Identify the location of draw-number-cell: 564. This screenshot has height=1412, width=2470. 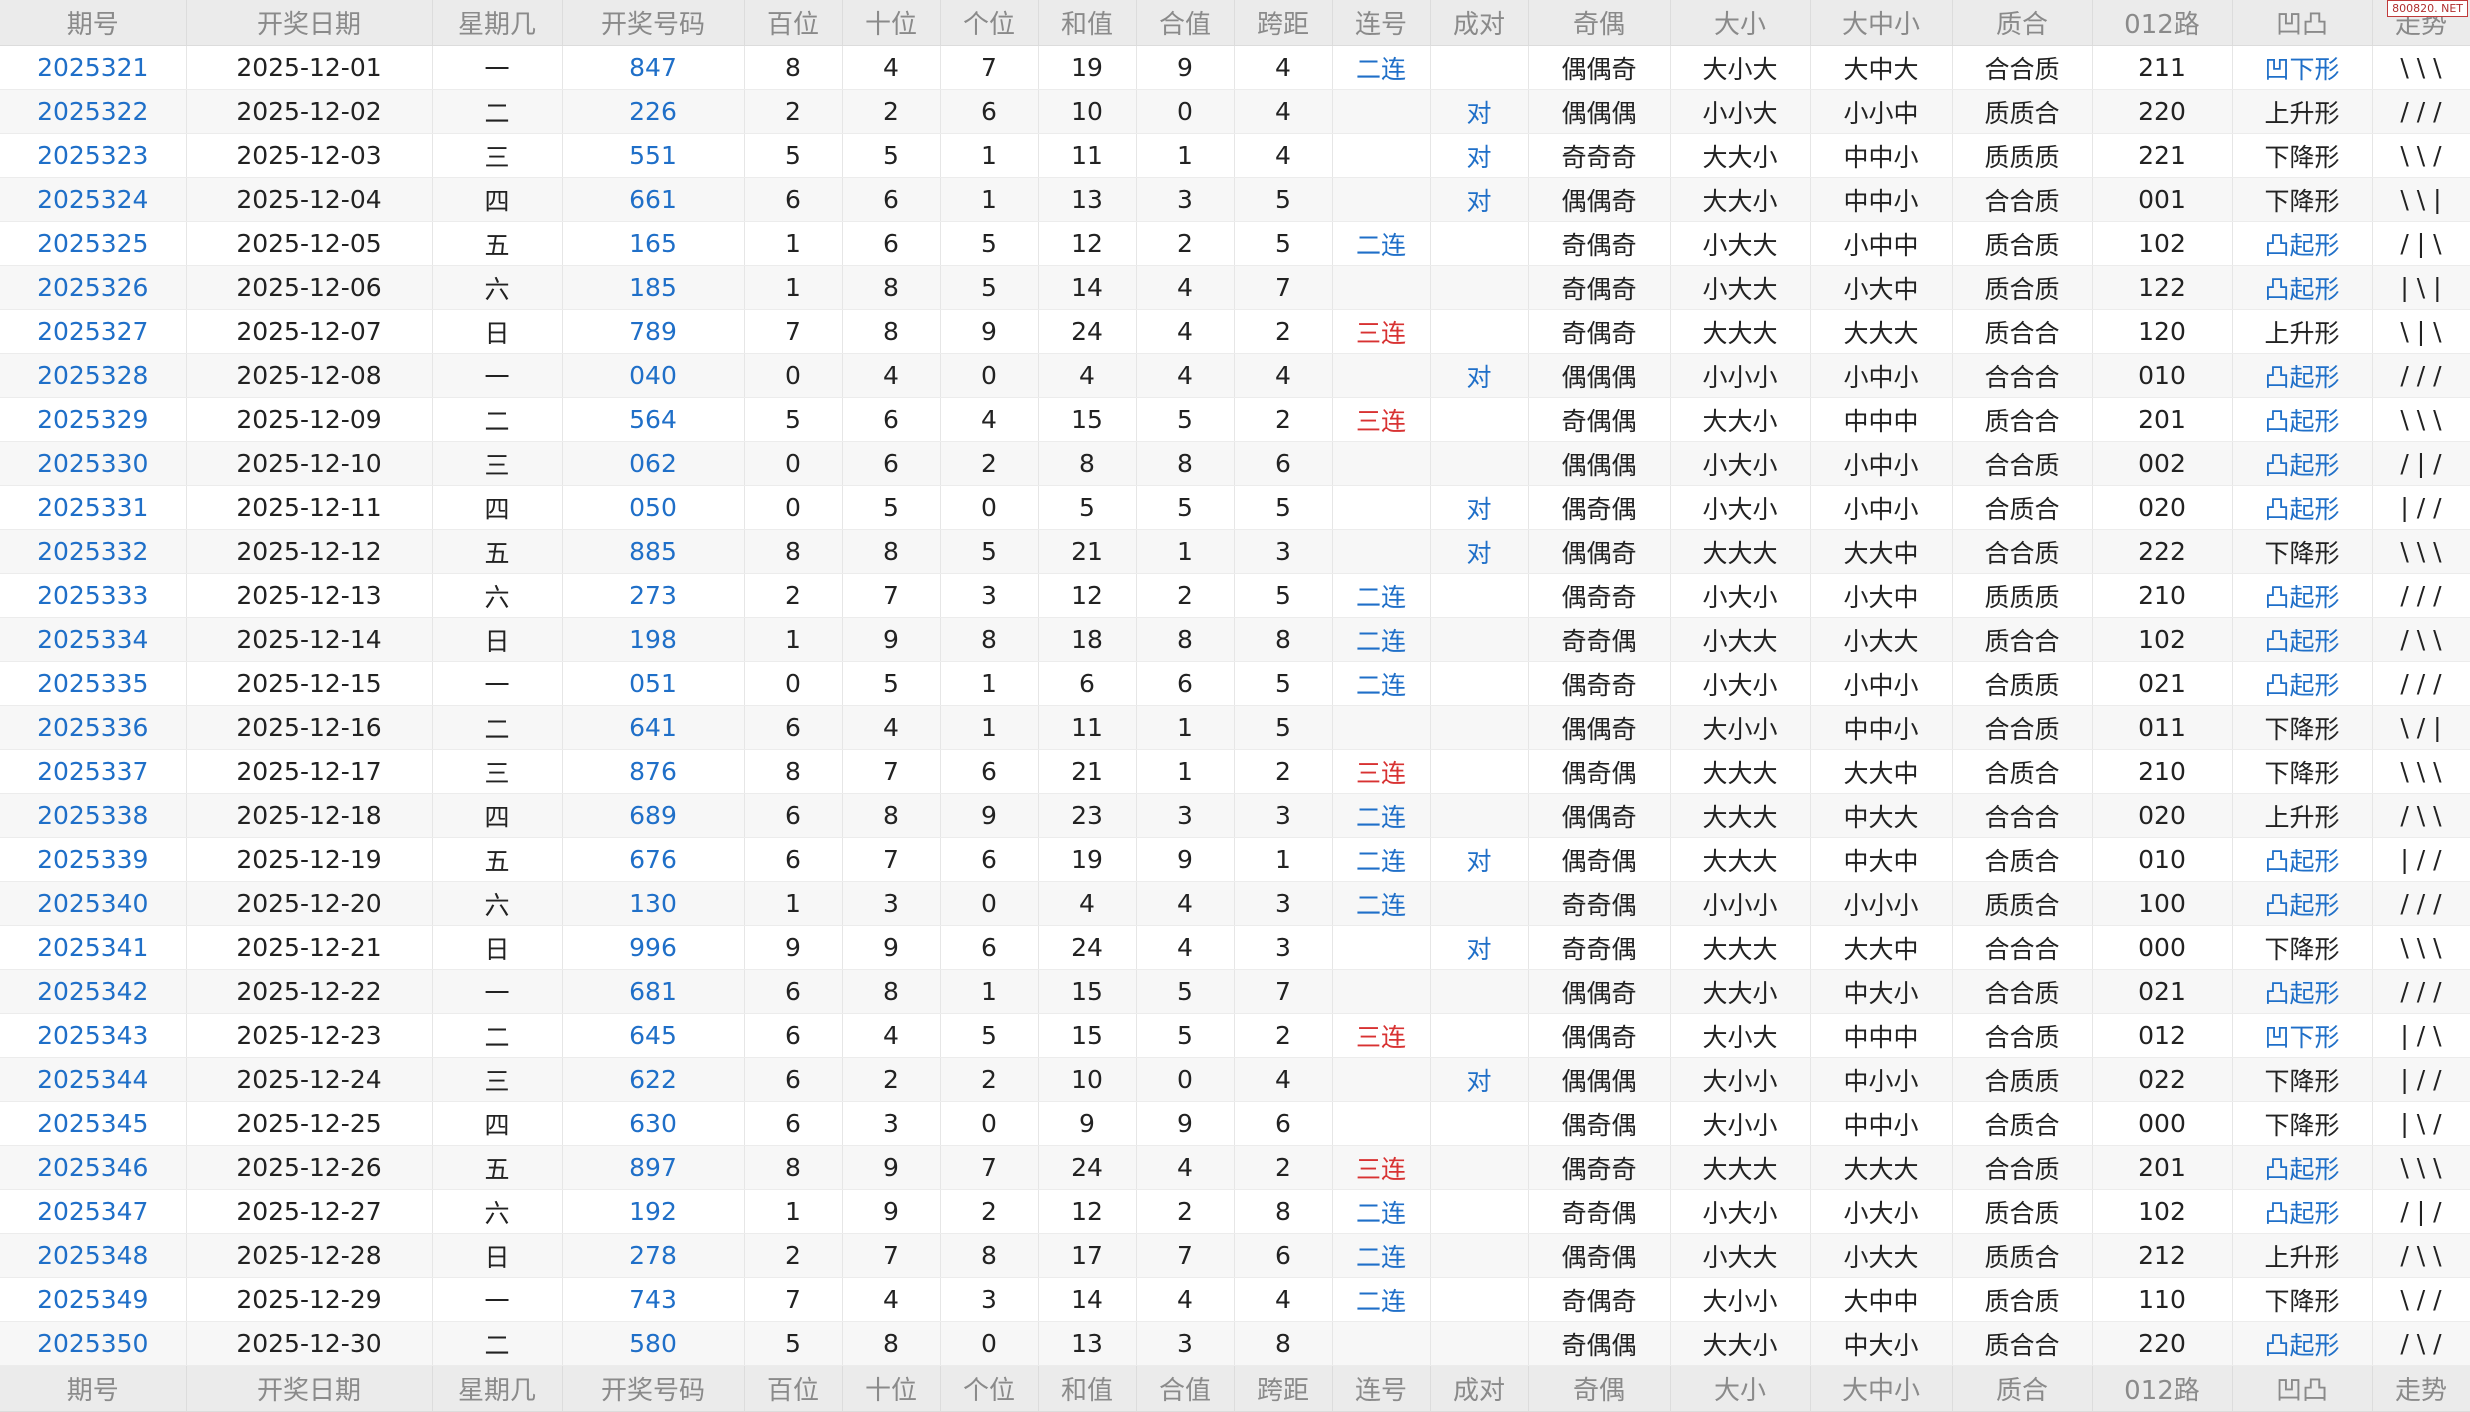
(653, 419).